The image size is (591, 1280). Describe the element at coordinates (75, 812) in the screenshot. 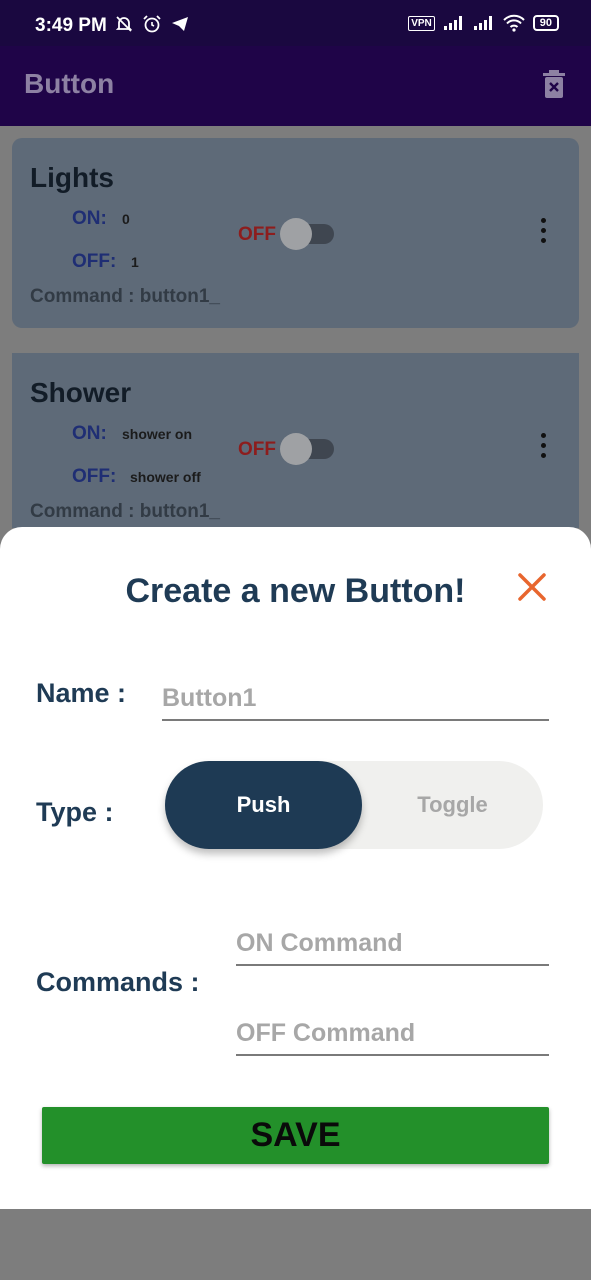

I see `type-label: Type :` at that location.